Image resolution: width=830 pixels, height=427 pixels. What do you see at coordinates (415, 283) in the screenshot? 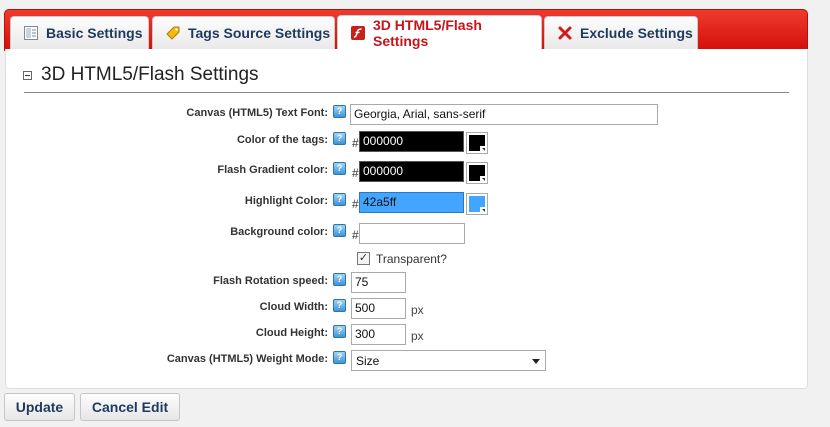
I see `field-row-rotation-speed: Flash Rotation speed: ? 75` at bounding box center [415, 283].